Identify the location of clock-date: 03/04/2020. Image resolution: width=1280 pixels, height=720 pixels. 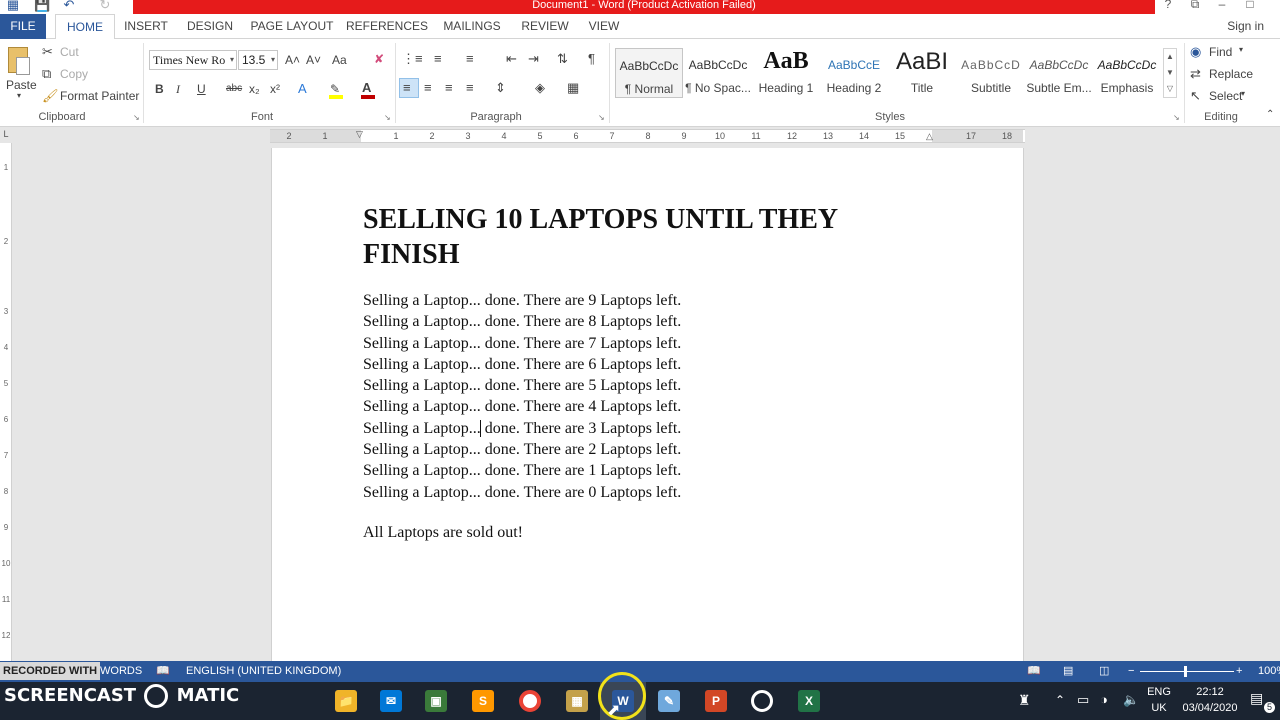
(1210, 708).